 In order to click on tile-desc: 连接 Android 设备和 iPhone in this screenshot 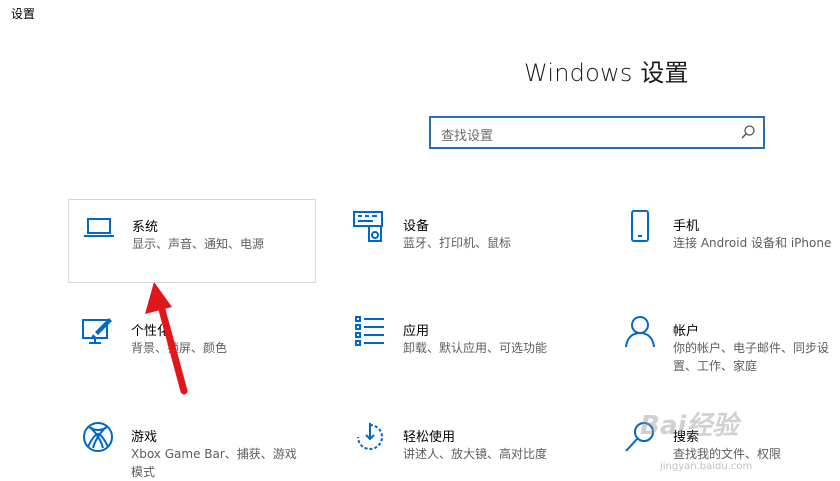, I will do `click(752, 243)`.